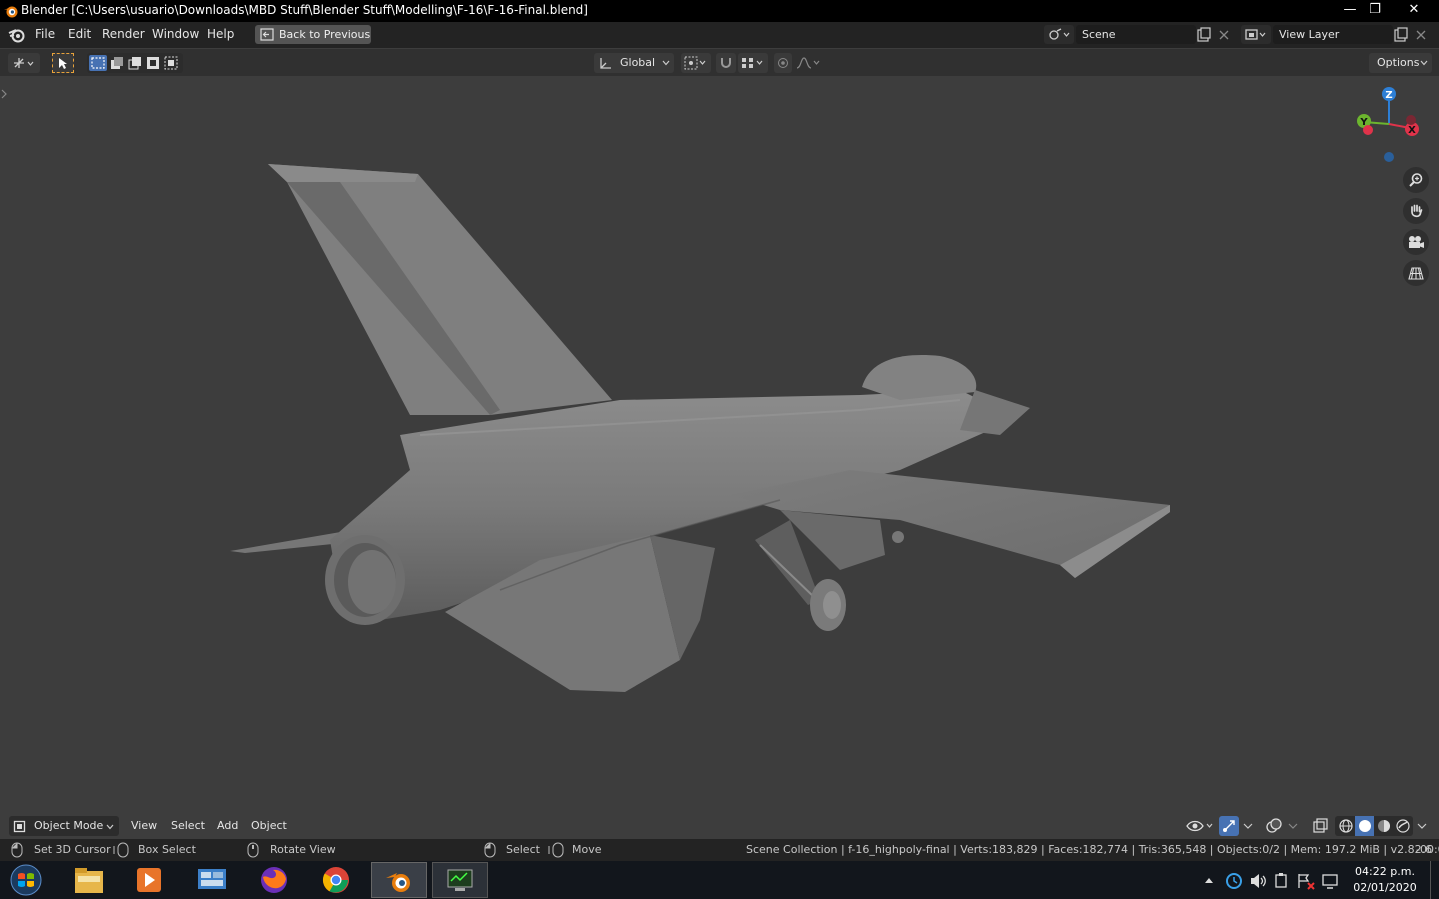 The width and height of the screenshot is (1439, 899). What do you see at coordinates (1385, 887) in the screenshot?
I see `clock-date: 02/01/2020` at bounding box center [1385, 887].